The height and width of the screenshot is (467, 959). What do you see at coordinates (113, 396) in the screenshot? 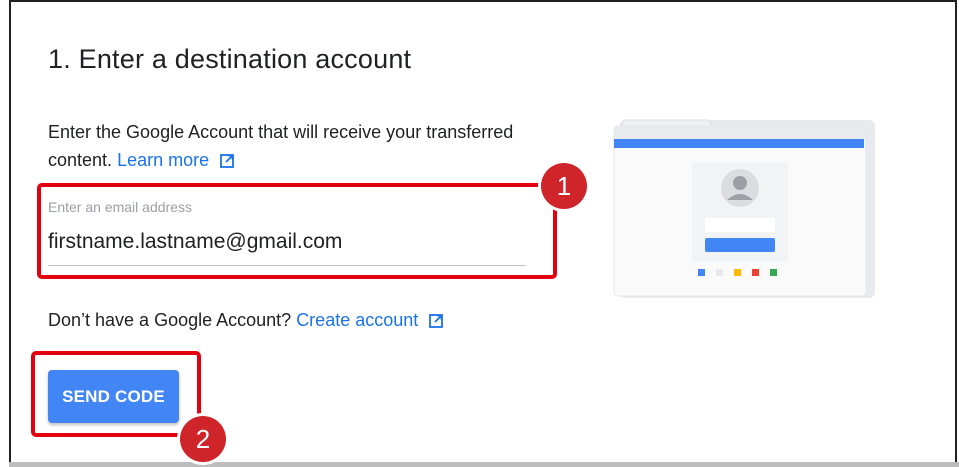
I see `send-code-button: SEND CODE` at bounding box center [113, 396].